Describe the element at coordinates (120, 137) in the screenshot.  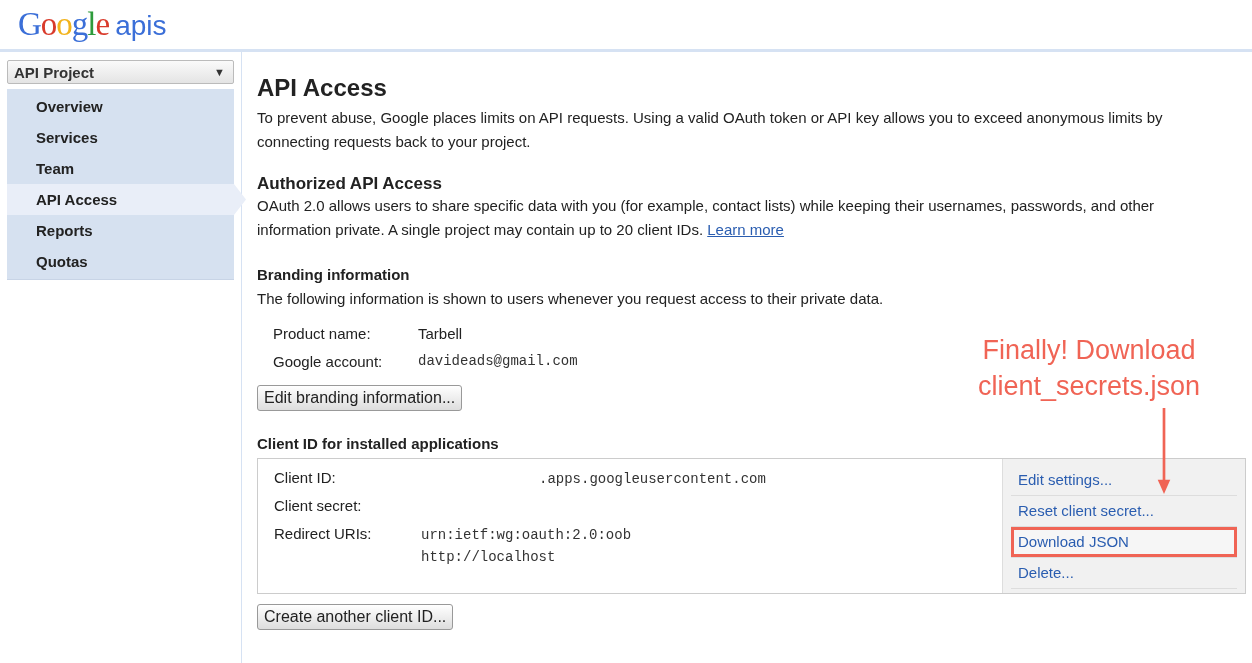
I see `sidebar-item: Services` at that location.